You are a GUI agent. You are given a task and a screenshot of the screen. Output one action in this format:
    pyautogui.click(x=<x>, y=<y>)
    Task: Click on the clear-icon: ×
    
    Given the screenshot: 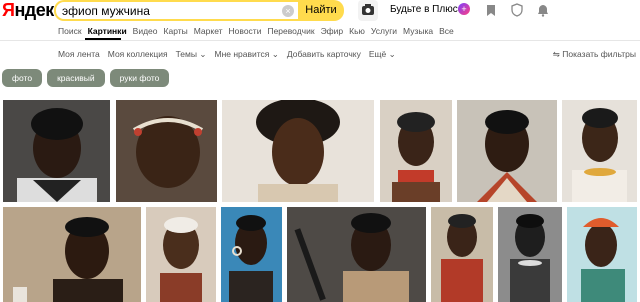 What is the action you would take?
    pyautogui.click(x=288, y=11)
    